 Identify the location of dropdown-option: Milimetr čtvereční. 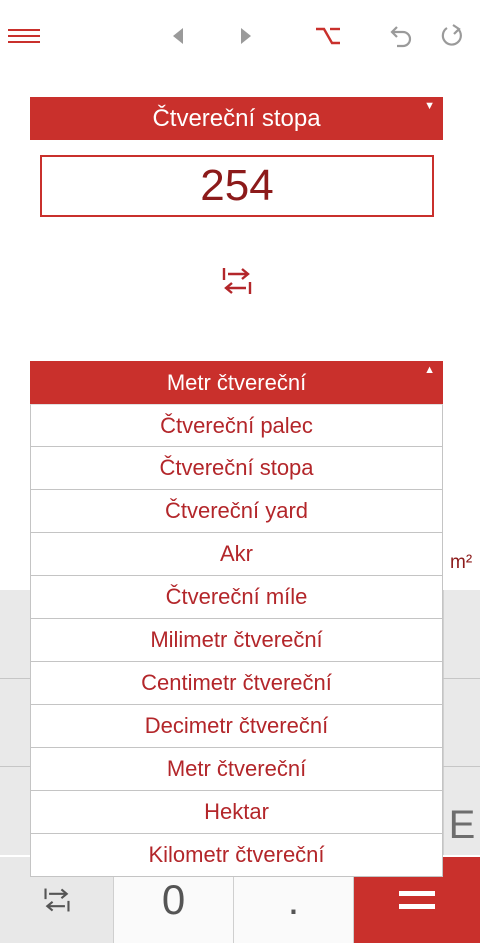
(236, 640).